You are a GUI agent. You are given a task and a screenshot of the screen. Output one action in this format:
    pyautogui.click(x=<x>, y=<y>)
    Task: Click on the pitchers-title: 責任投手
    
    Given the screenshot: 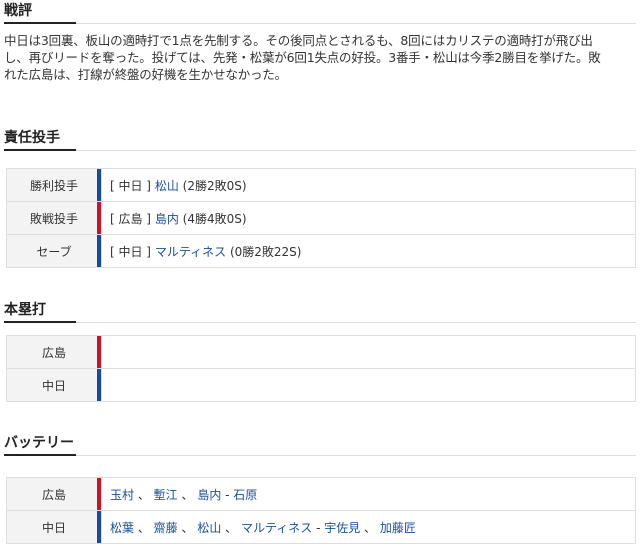 What is the action you would take?
    pyautogui.click(x=320, y=140)
    